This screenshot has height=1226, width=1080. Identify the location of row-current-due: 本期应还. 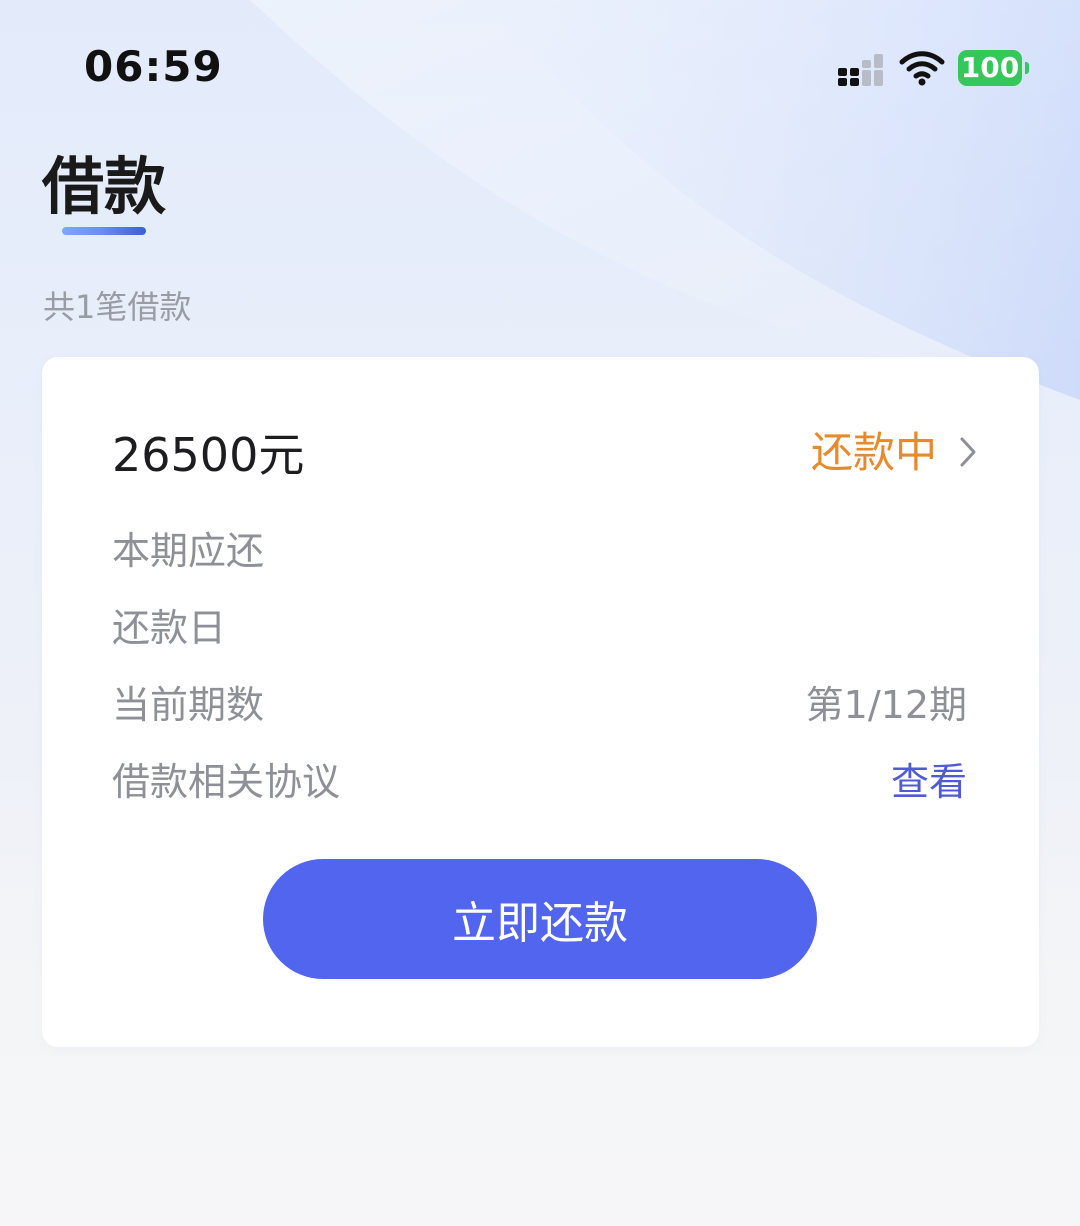
(539, 546).